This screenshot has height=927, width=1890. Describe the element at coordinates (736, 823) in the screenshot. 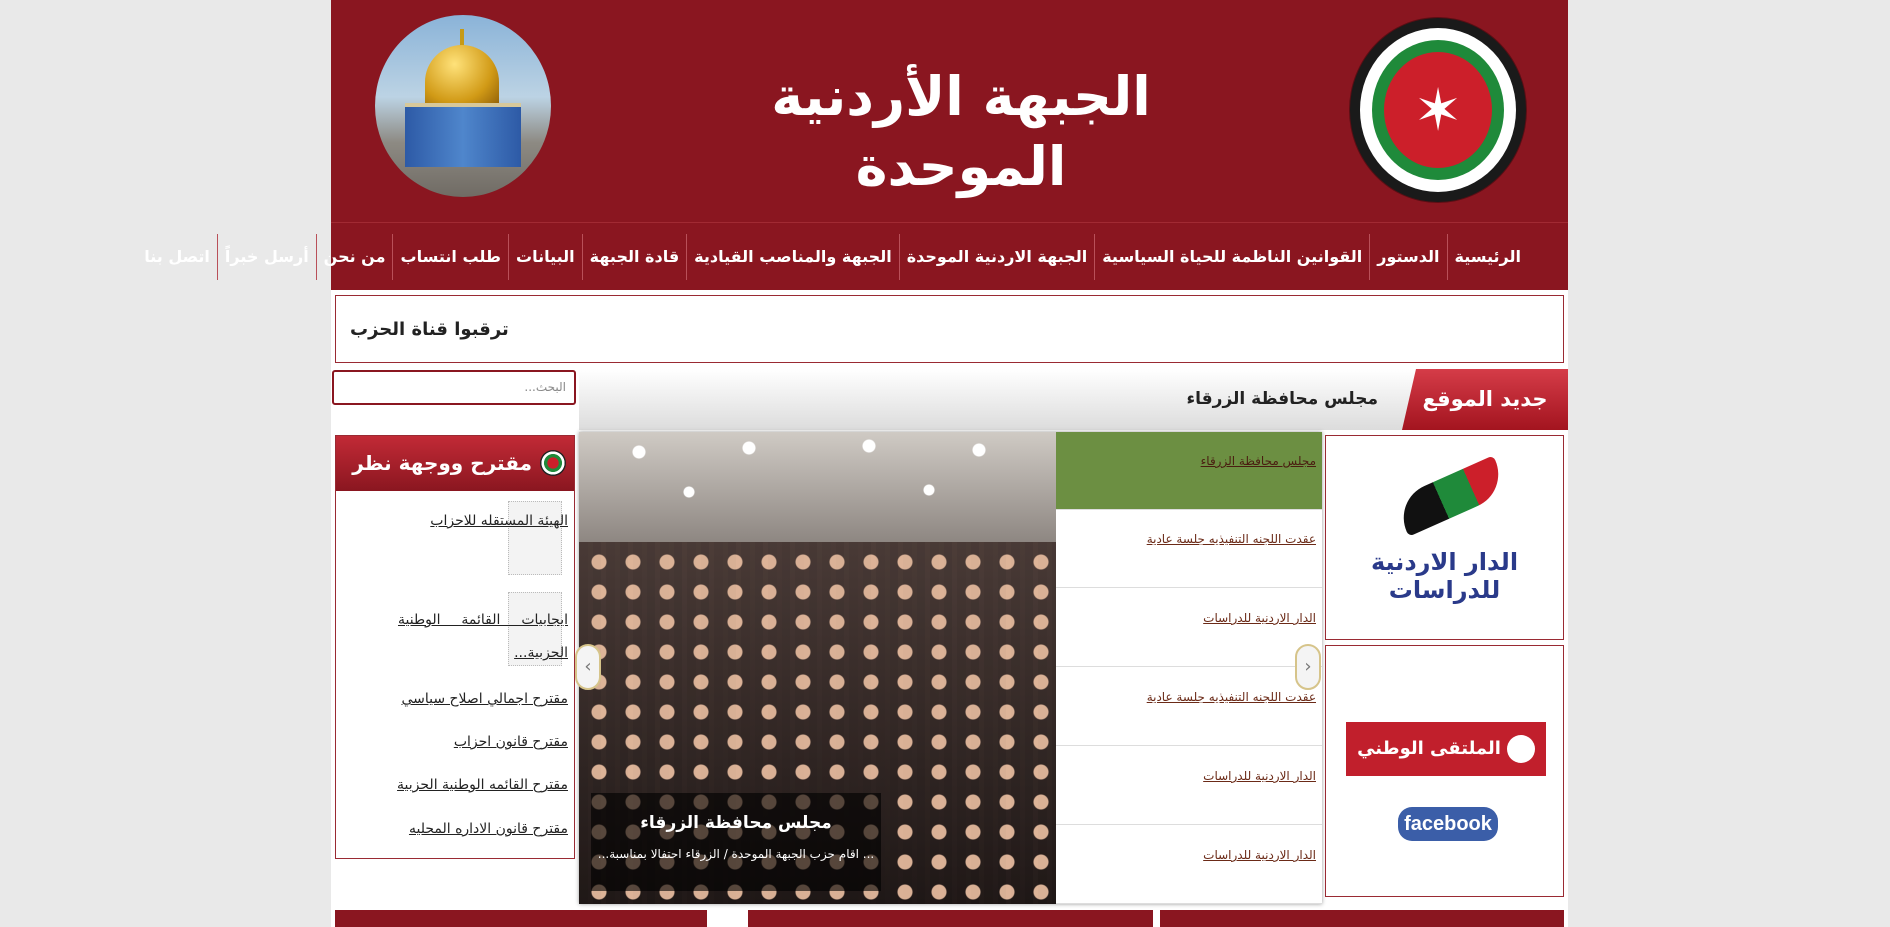

I see `caption-title: مجلس محافظة الزرقاء` at that location.